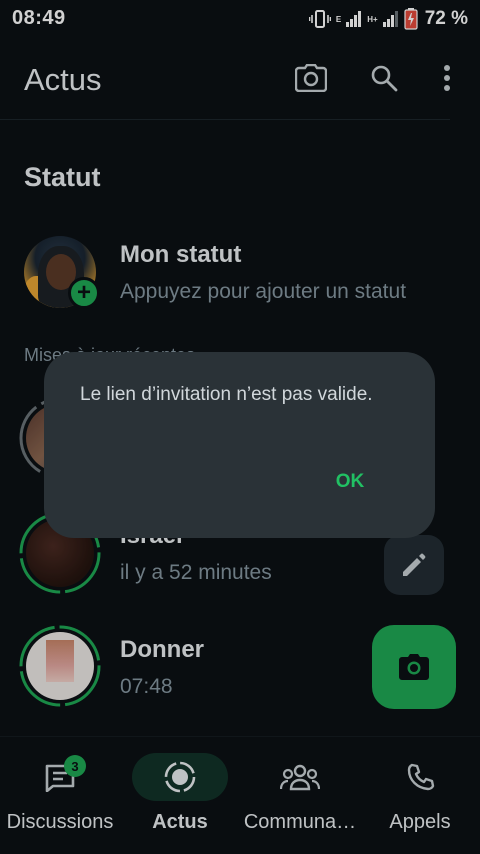 The image size is (480, 854). What do you see at coordinates (350, 482) in the screenshot?
I see `ok-button: OK` at bounding box center [350, 482].